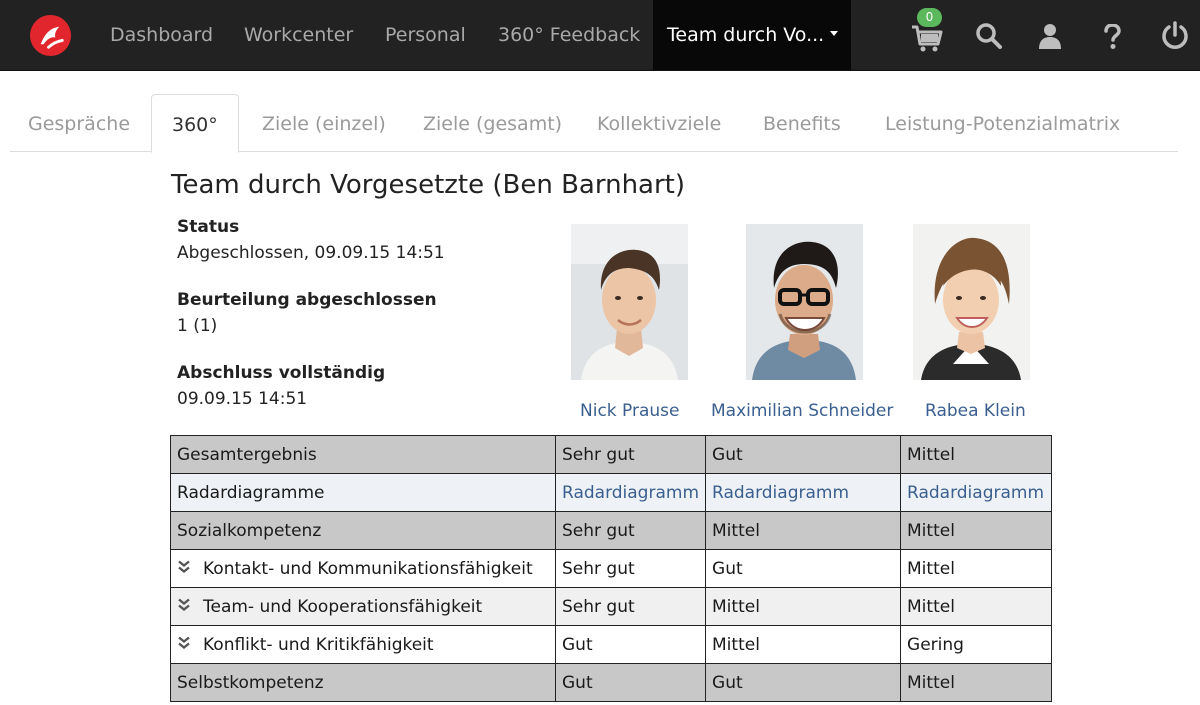  What do you see at coordinates (79, 123) in the screenshot?
I see `tab-gespraeche: Gespräche` at bounding box center [79, 123].